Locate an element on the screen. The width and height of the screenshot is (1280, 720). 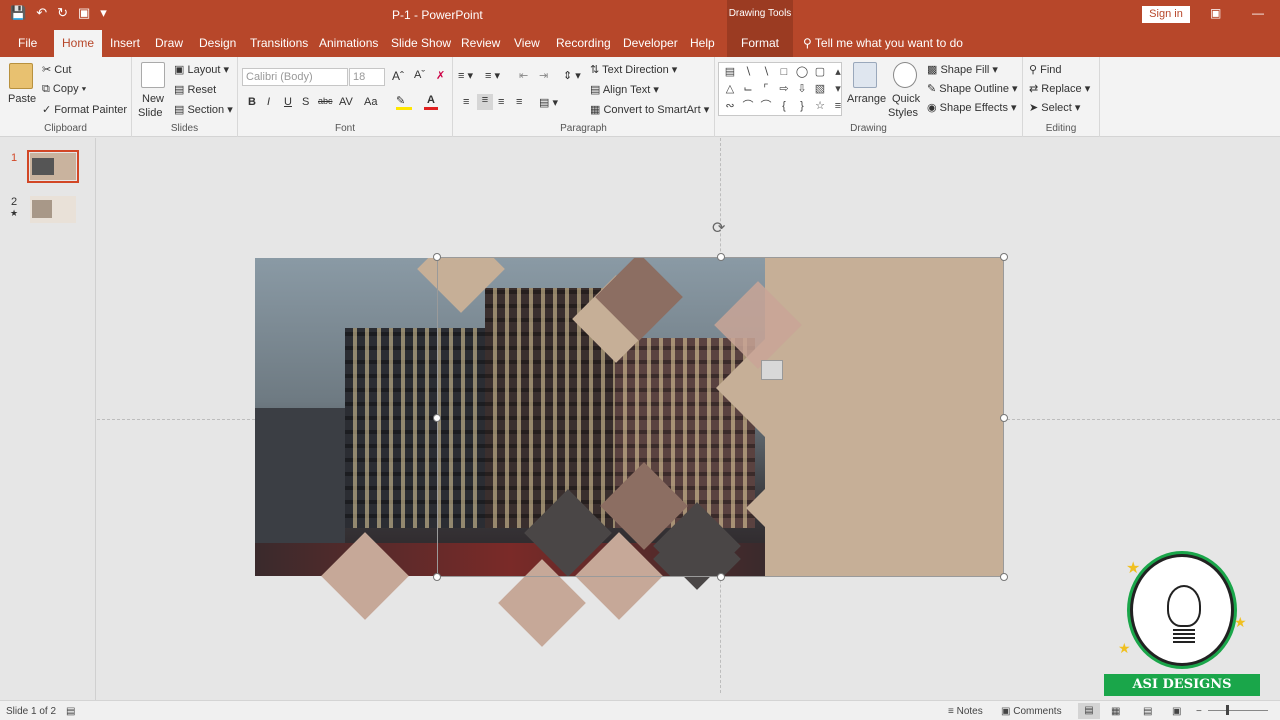
decrease-indent-icon: ⇤ is located at coordinates (523, 75).